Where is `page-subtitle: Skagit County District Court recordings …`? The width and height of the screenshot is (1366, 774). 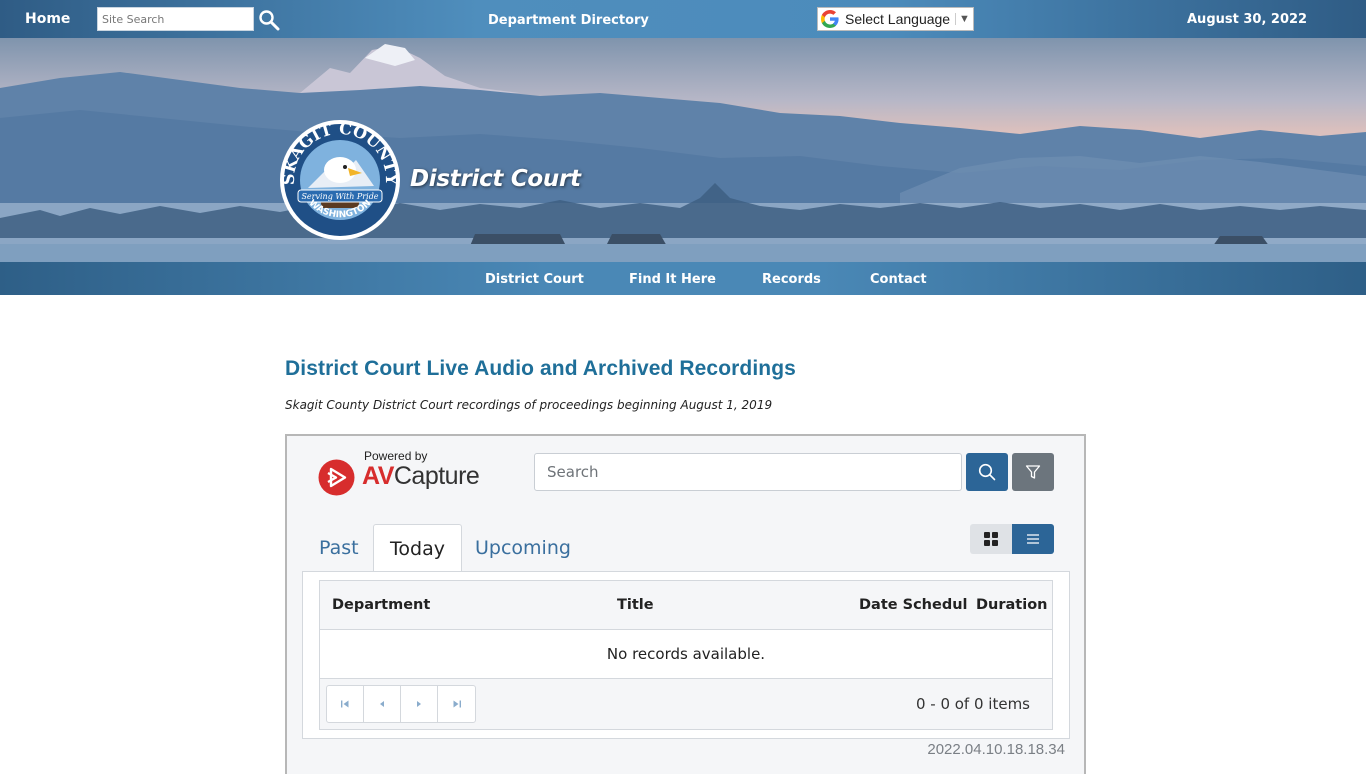 page-subtitle: Skagit County District Court recordings … is located at coordinates (529, 405).